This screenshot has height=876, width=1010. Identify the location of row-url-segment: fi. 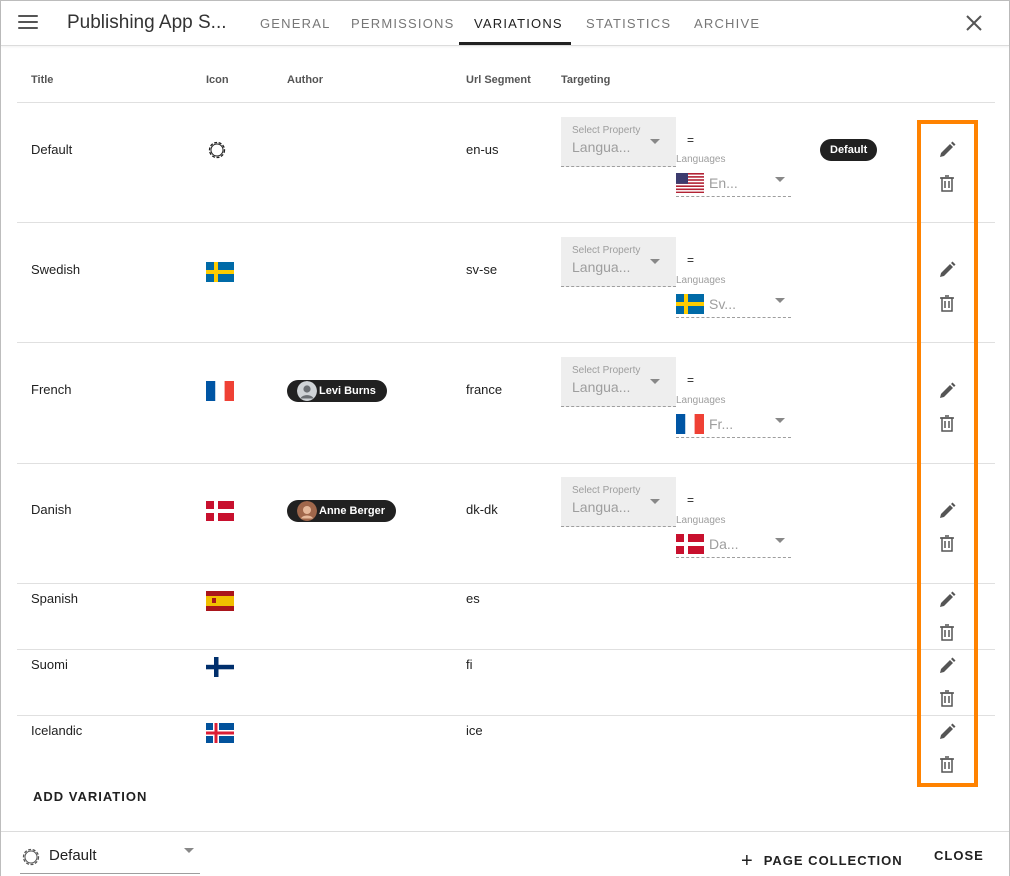
(469, 664).